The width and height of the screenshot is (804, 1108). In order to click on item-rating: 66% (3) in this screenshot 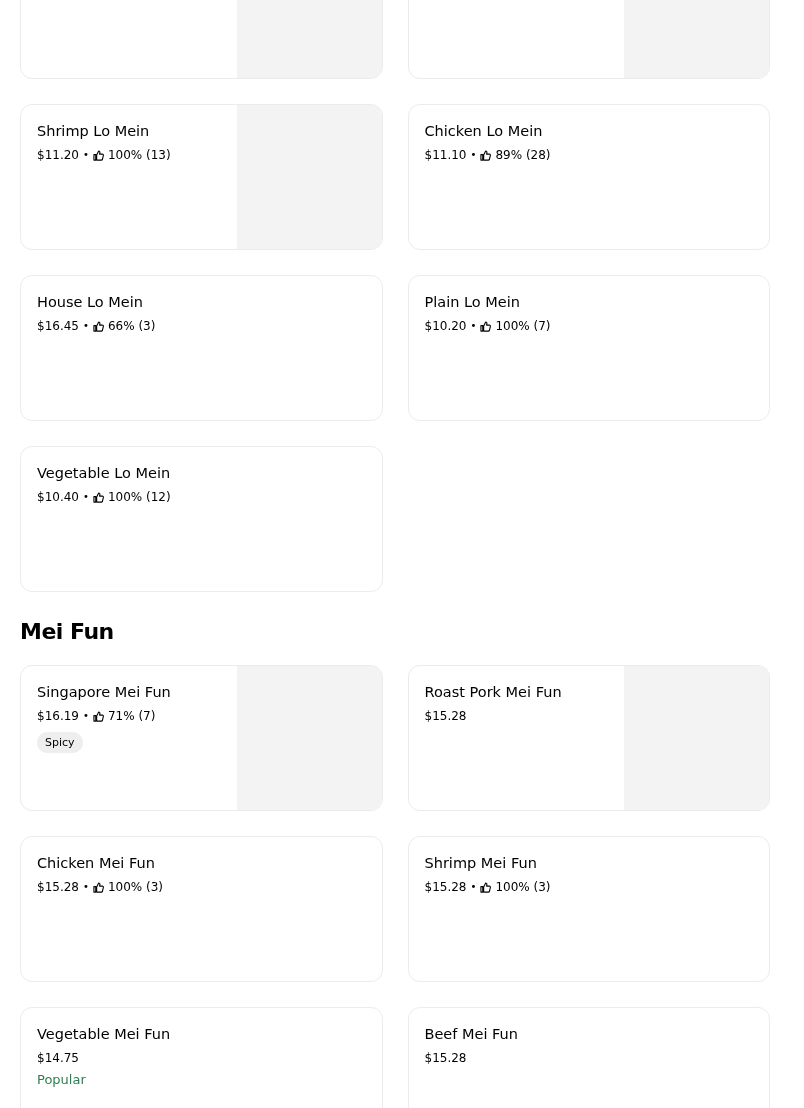, I will do `click(131, 326)`.